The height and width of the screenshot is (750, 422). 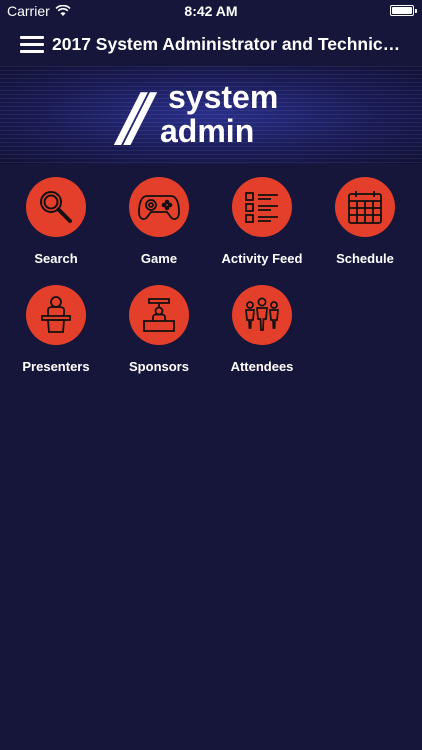 What do you see at coordinates (56, 207) in the screenshot?
I see `search-icon` at bounding box center [56, 207].